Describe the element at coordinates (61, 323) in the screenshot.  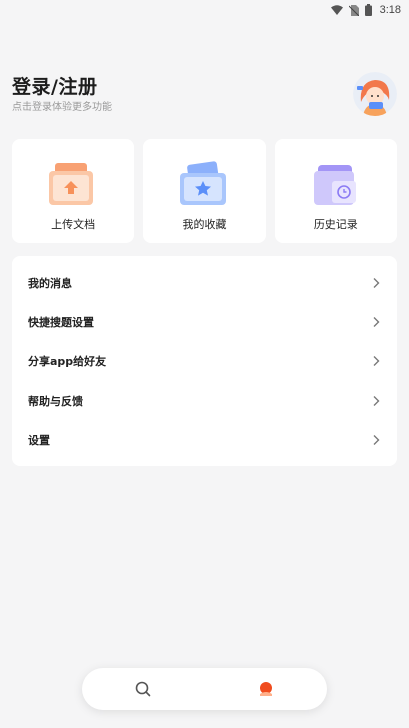
I see `menu-item-label: 快捷搜题设置` at that location.